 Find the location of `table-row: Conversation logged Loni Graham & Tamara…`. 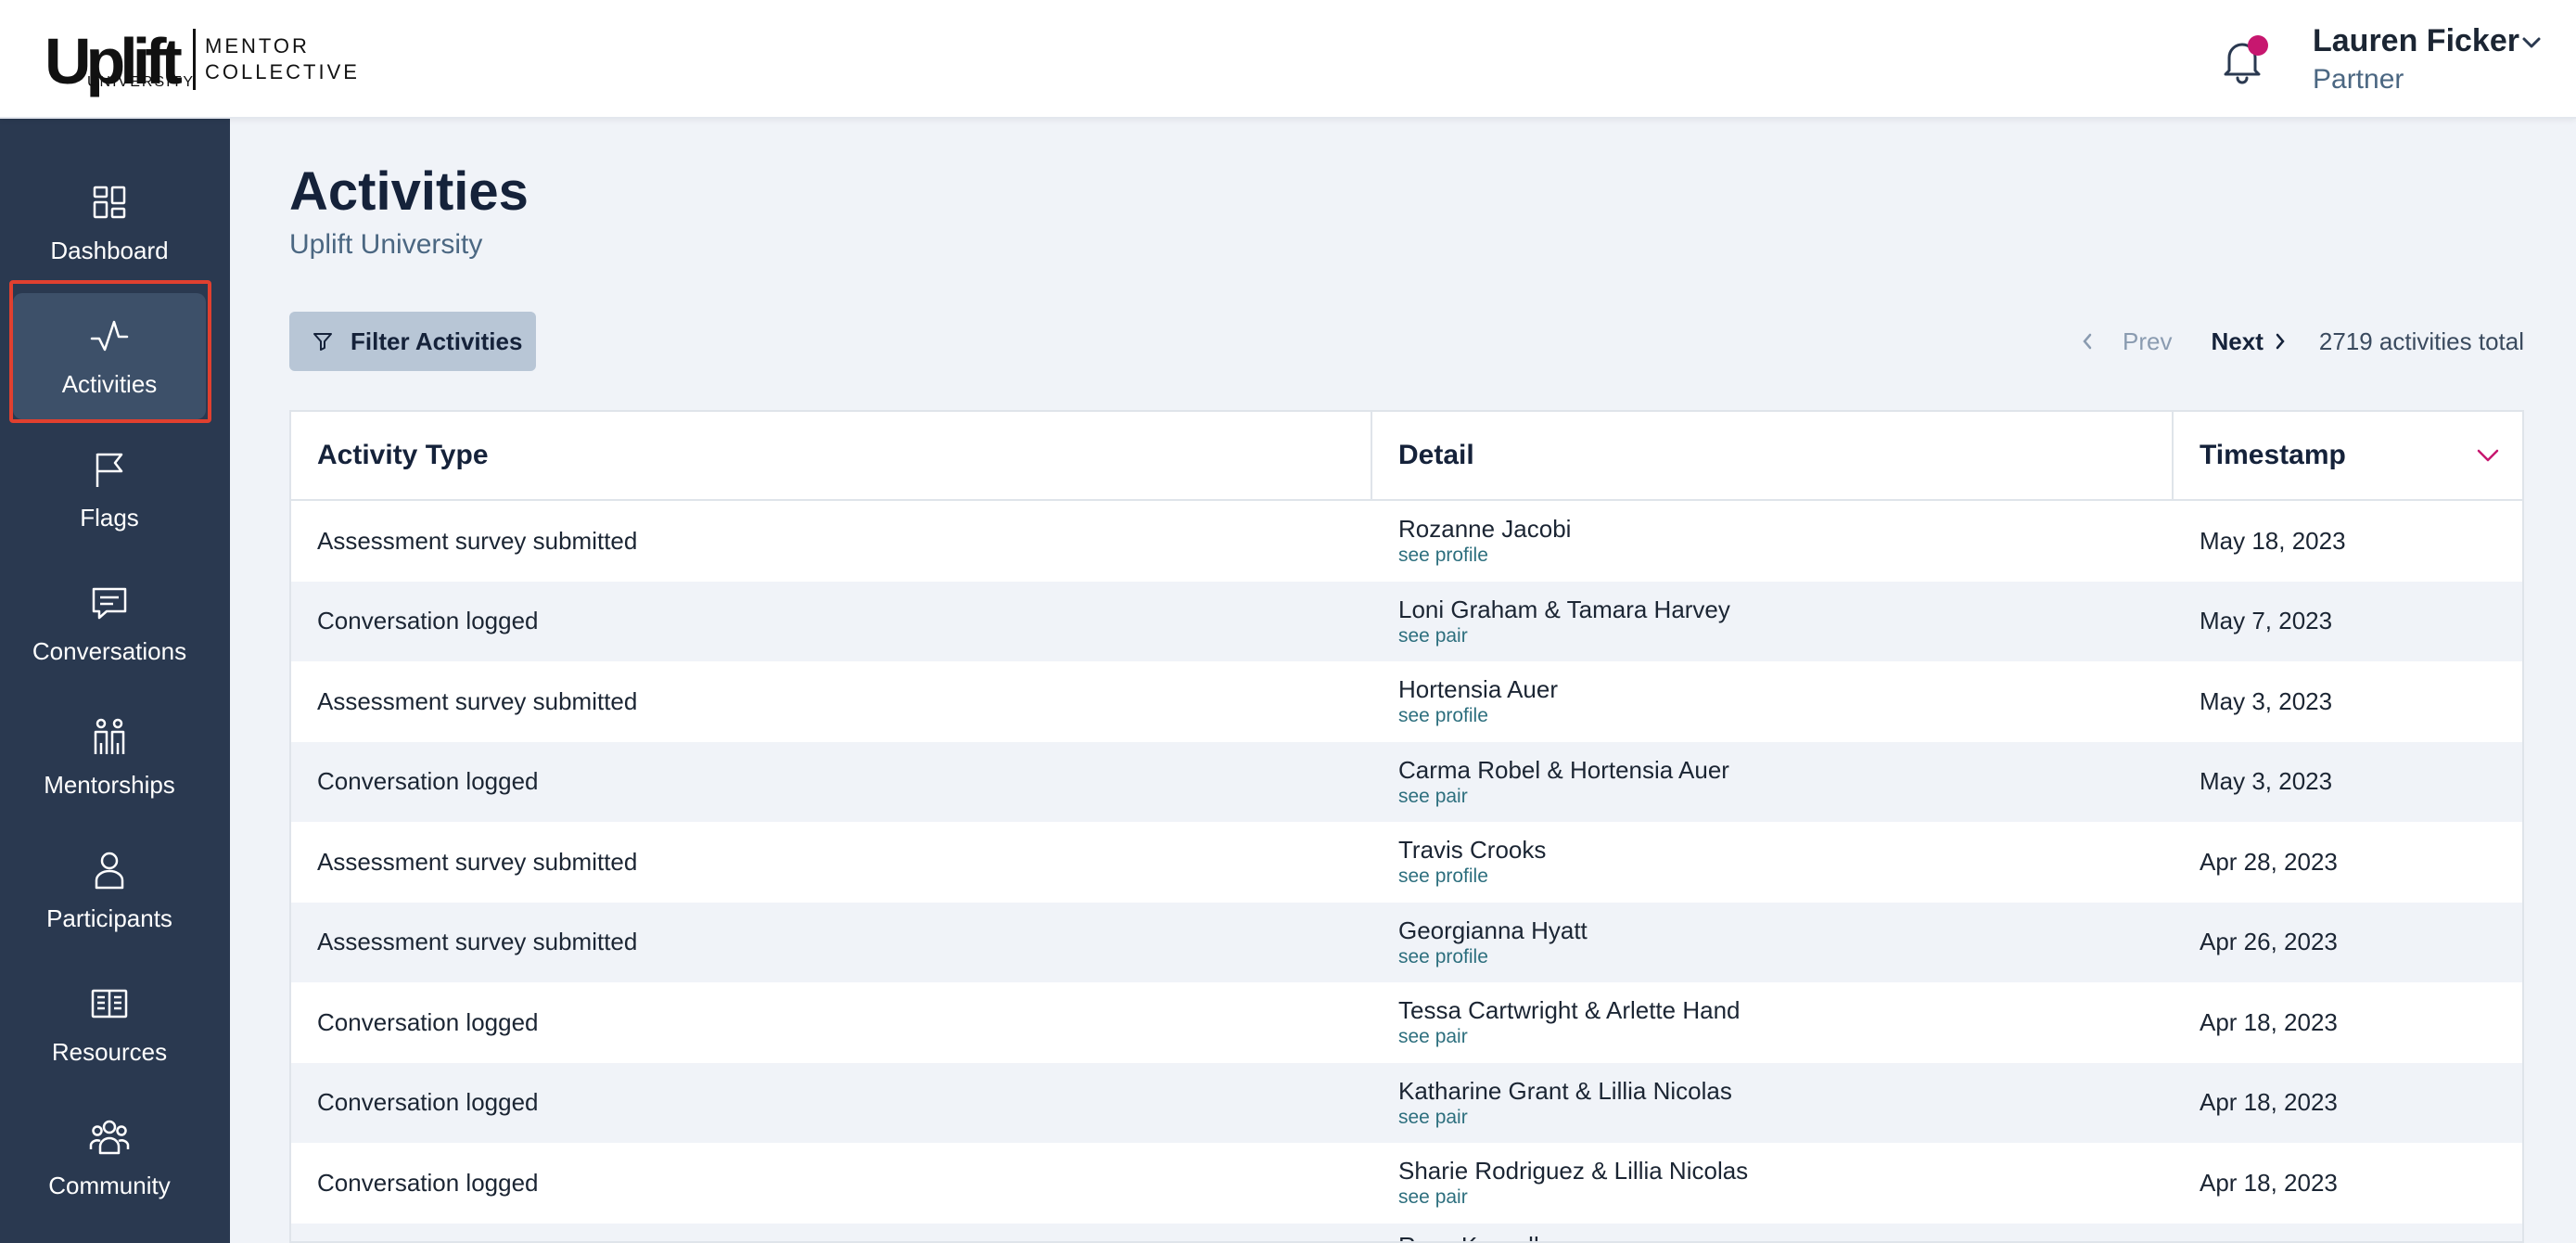

table-row: Conversation logged Loni Graham & Tamara… is located at coordinates (1406, 621).